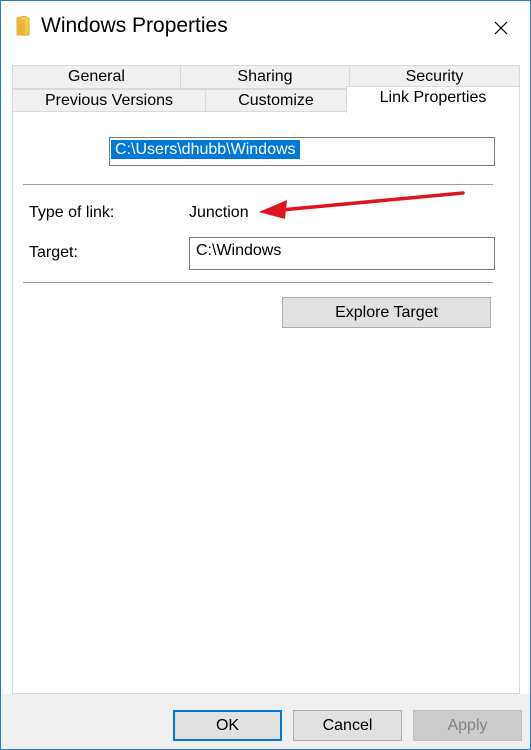  Describe the element at coordinates (134, 25) in the screenshot. I see `window-title: Windows Properties` at that location.